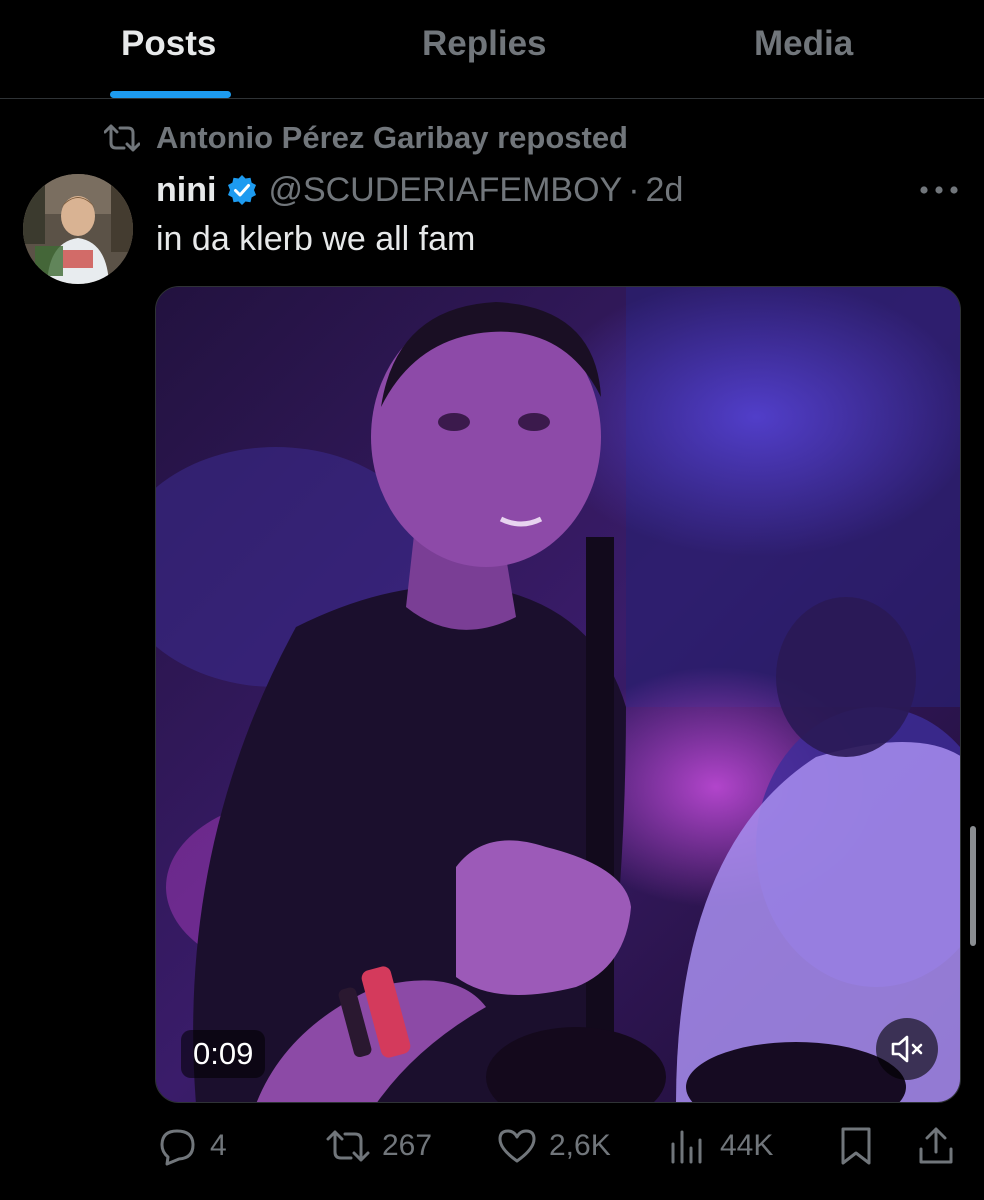  I want to click on tweet-header: nini @SCUDERIAFEMBOY · 2d, so click(419, 190).